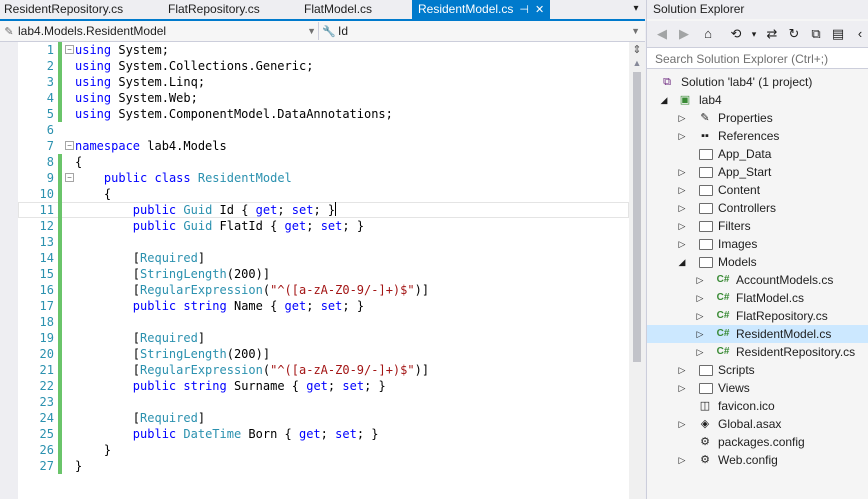 This screenshot has width=868, height=499. What do you see at coordinates (757, 190) in the screenshot?
I see `tree-item-content: ▷ Content` at bounding box center [757, 190].